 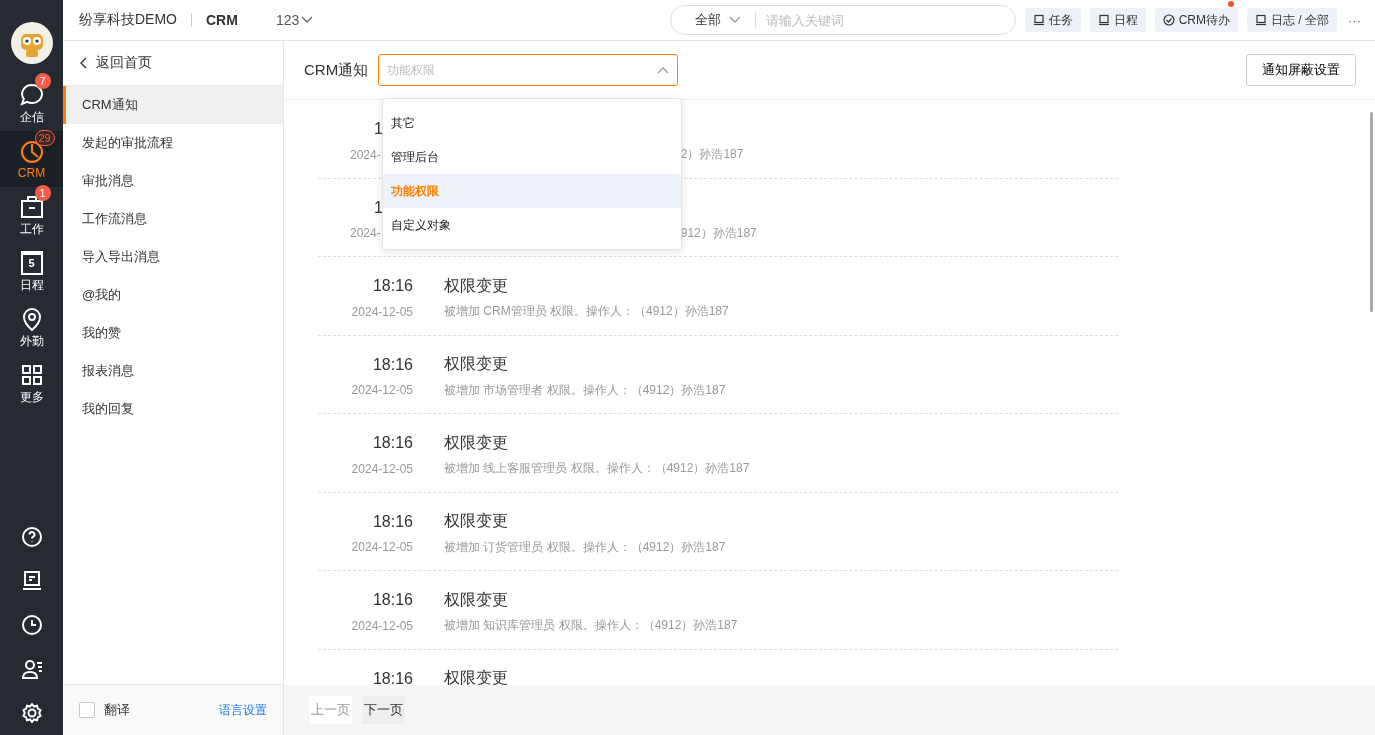 I want to click on clock-icon, so click(x=31, y=625).